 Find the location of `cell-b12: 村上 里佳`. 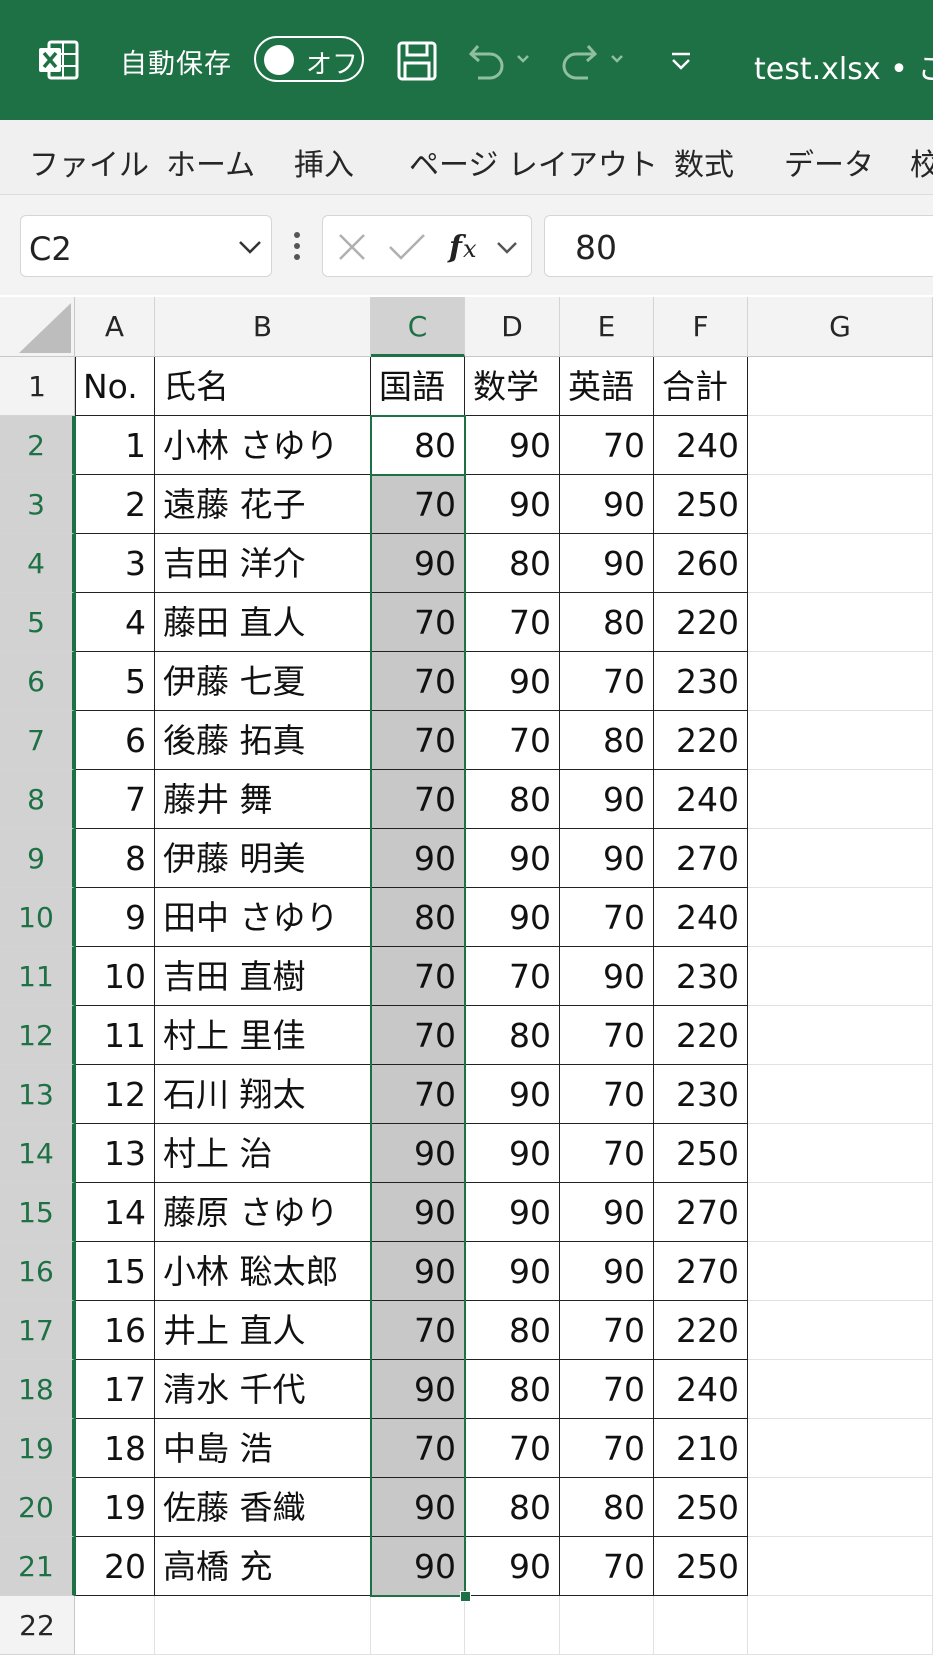

cell-b12: 村上 里佳 is located at coordinates (263, 1035).